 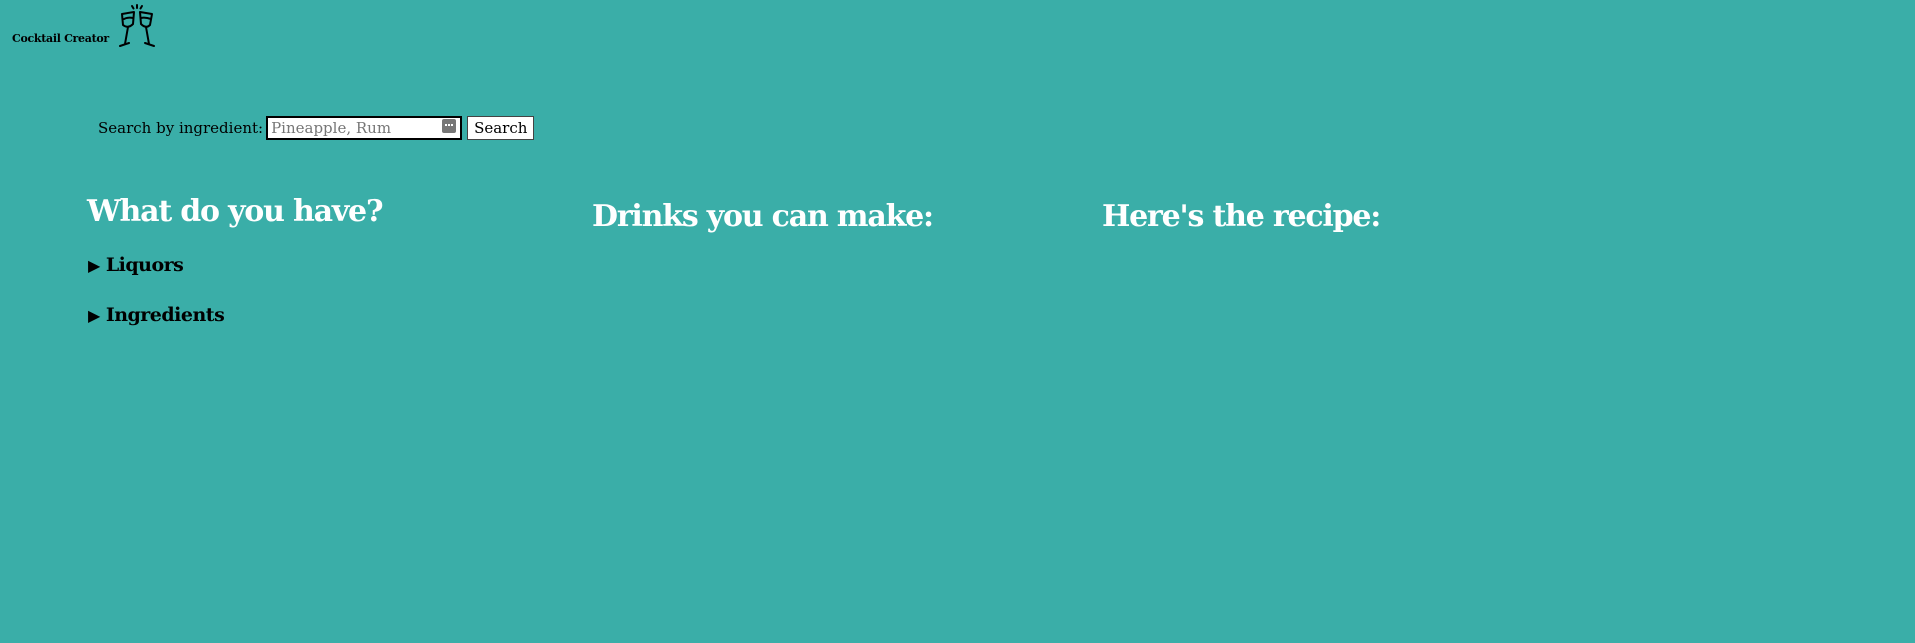 I want to click on search-button: Search, so click(x=501, y=128).